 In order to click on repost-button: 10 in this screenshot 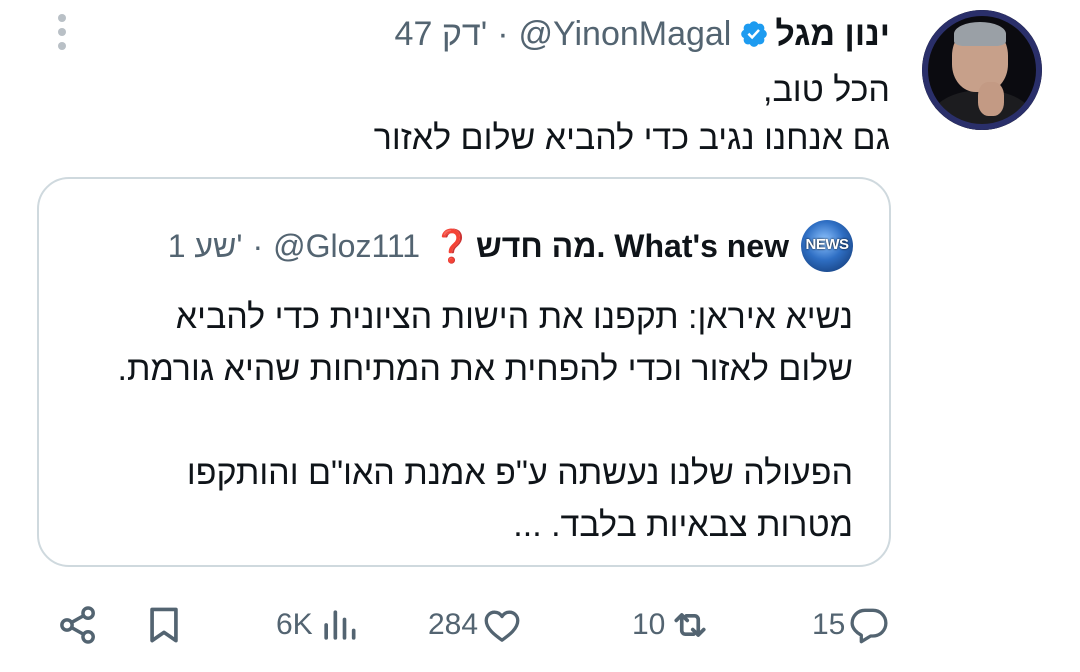, I will do `click(672, 625)`.